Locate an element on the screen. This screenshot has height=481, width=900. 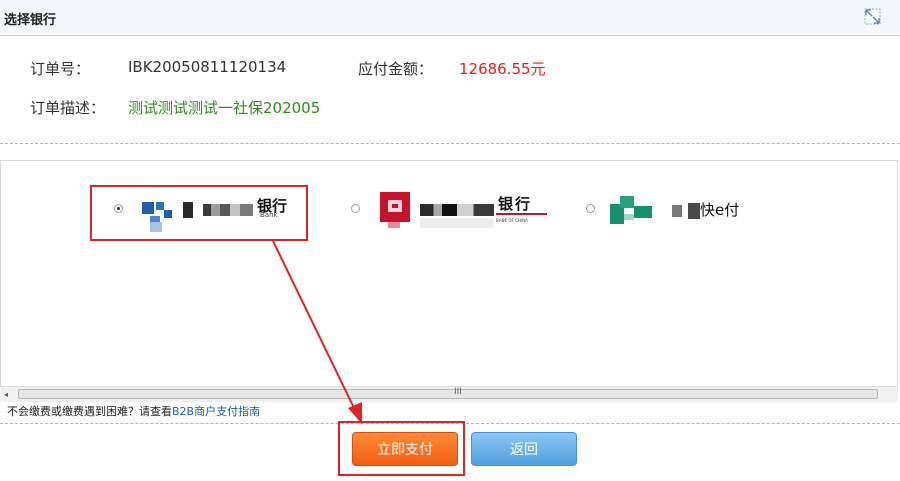
dialog-title: 选择银行 is located at coordinates (30, 20).